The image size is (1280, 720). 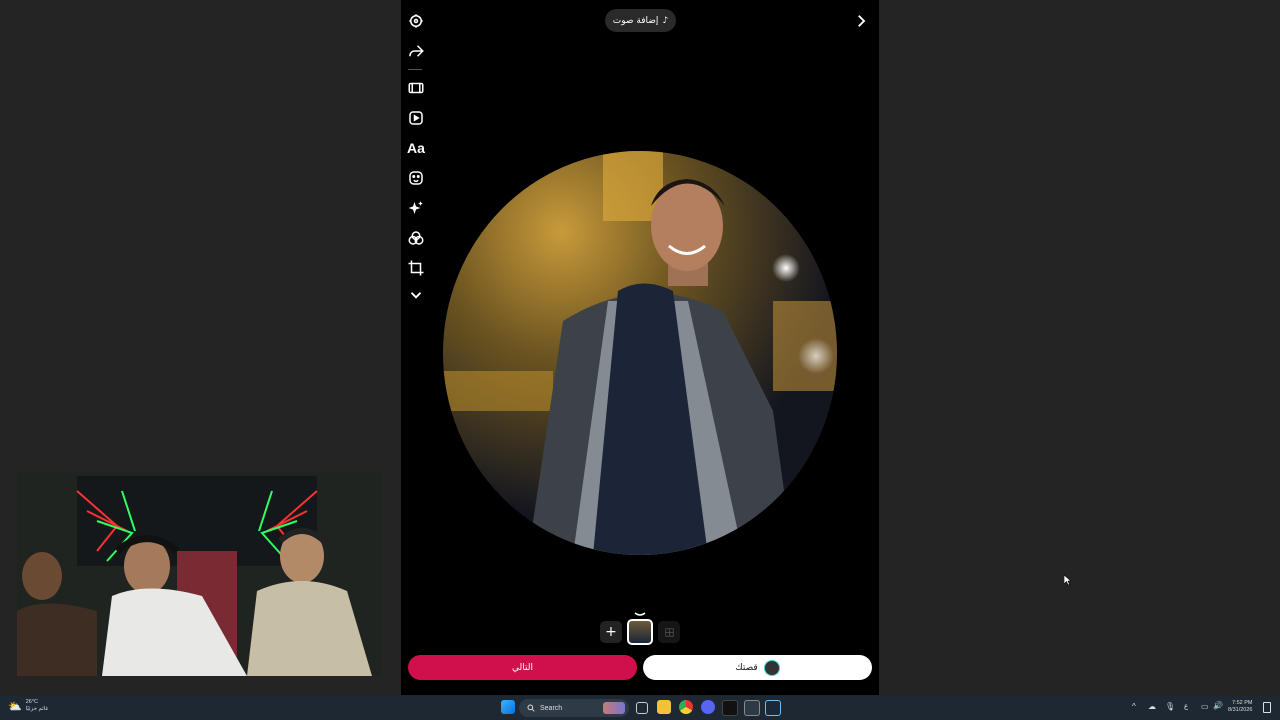 What do you see at coordinates (37, 709) in the screenshot?
I see `weather-desc: غائم جزئيًا` at bounding box center [37, 709].